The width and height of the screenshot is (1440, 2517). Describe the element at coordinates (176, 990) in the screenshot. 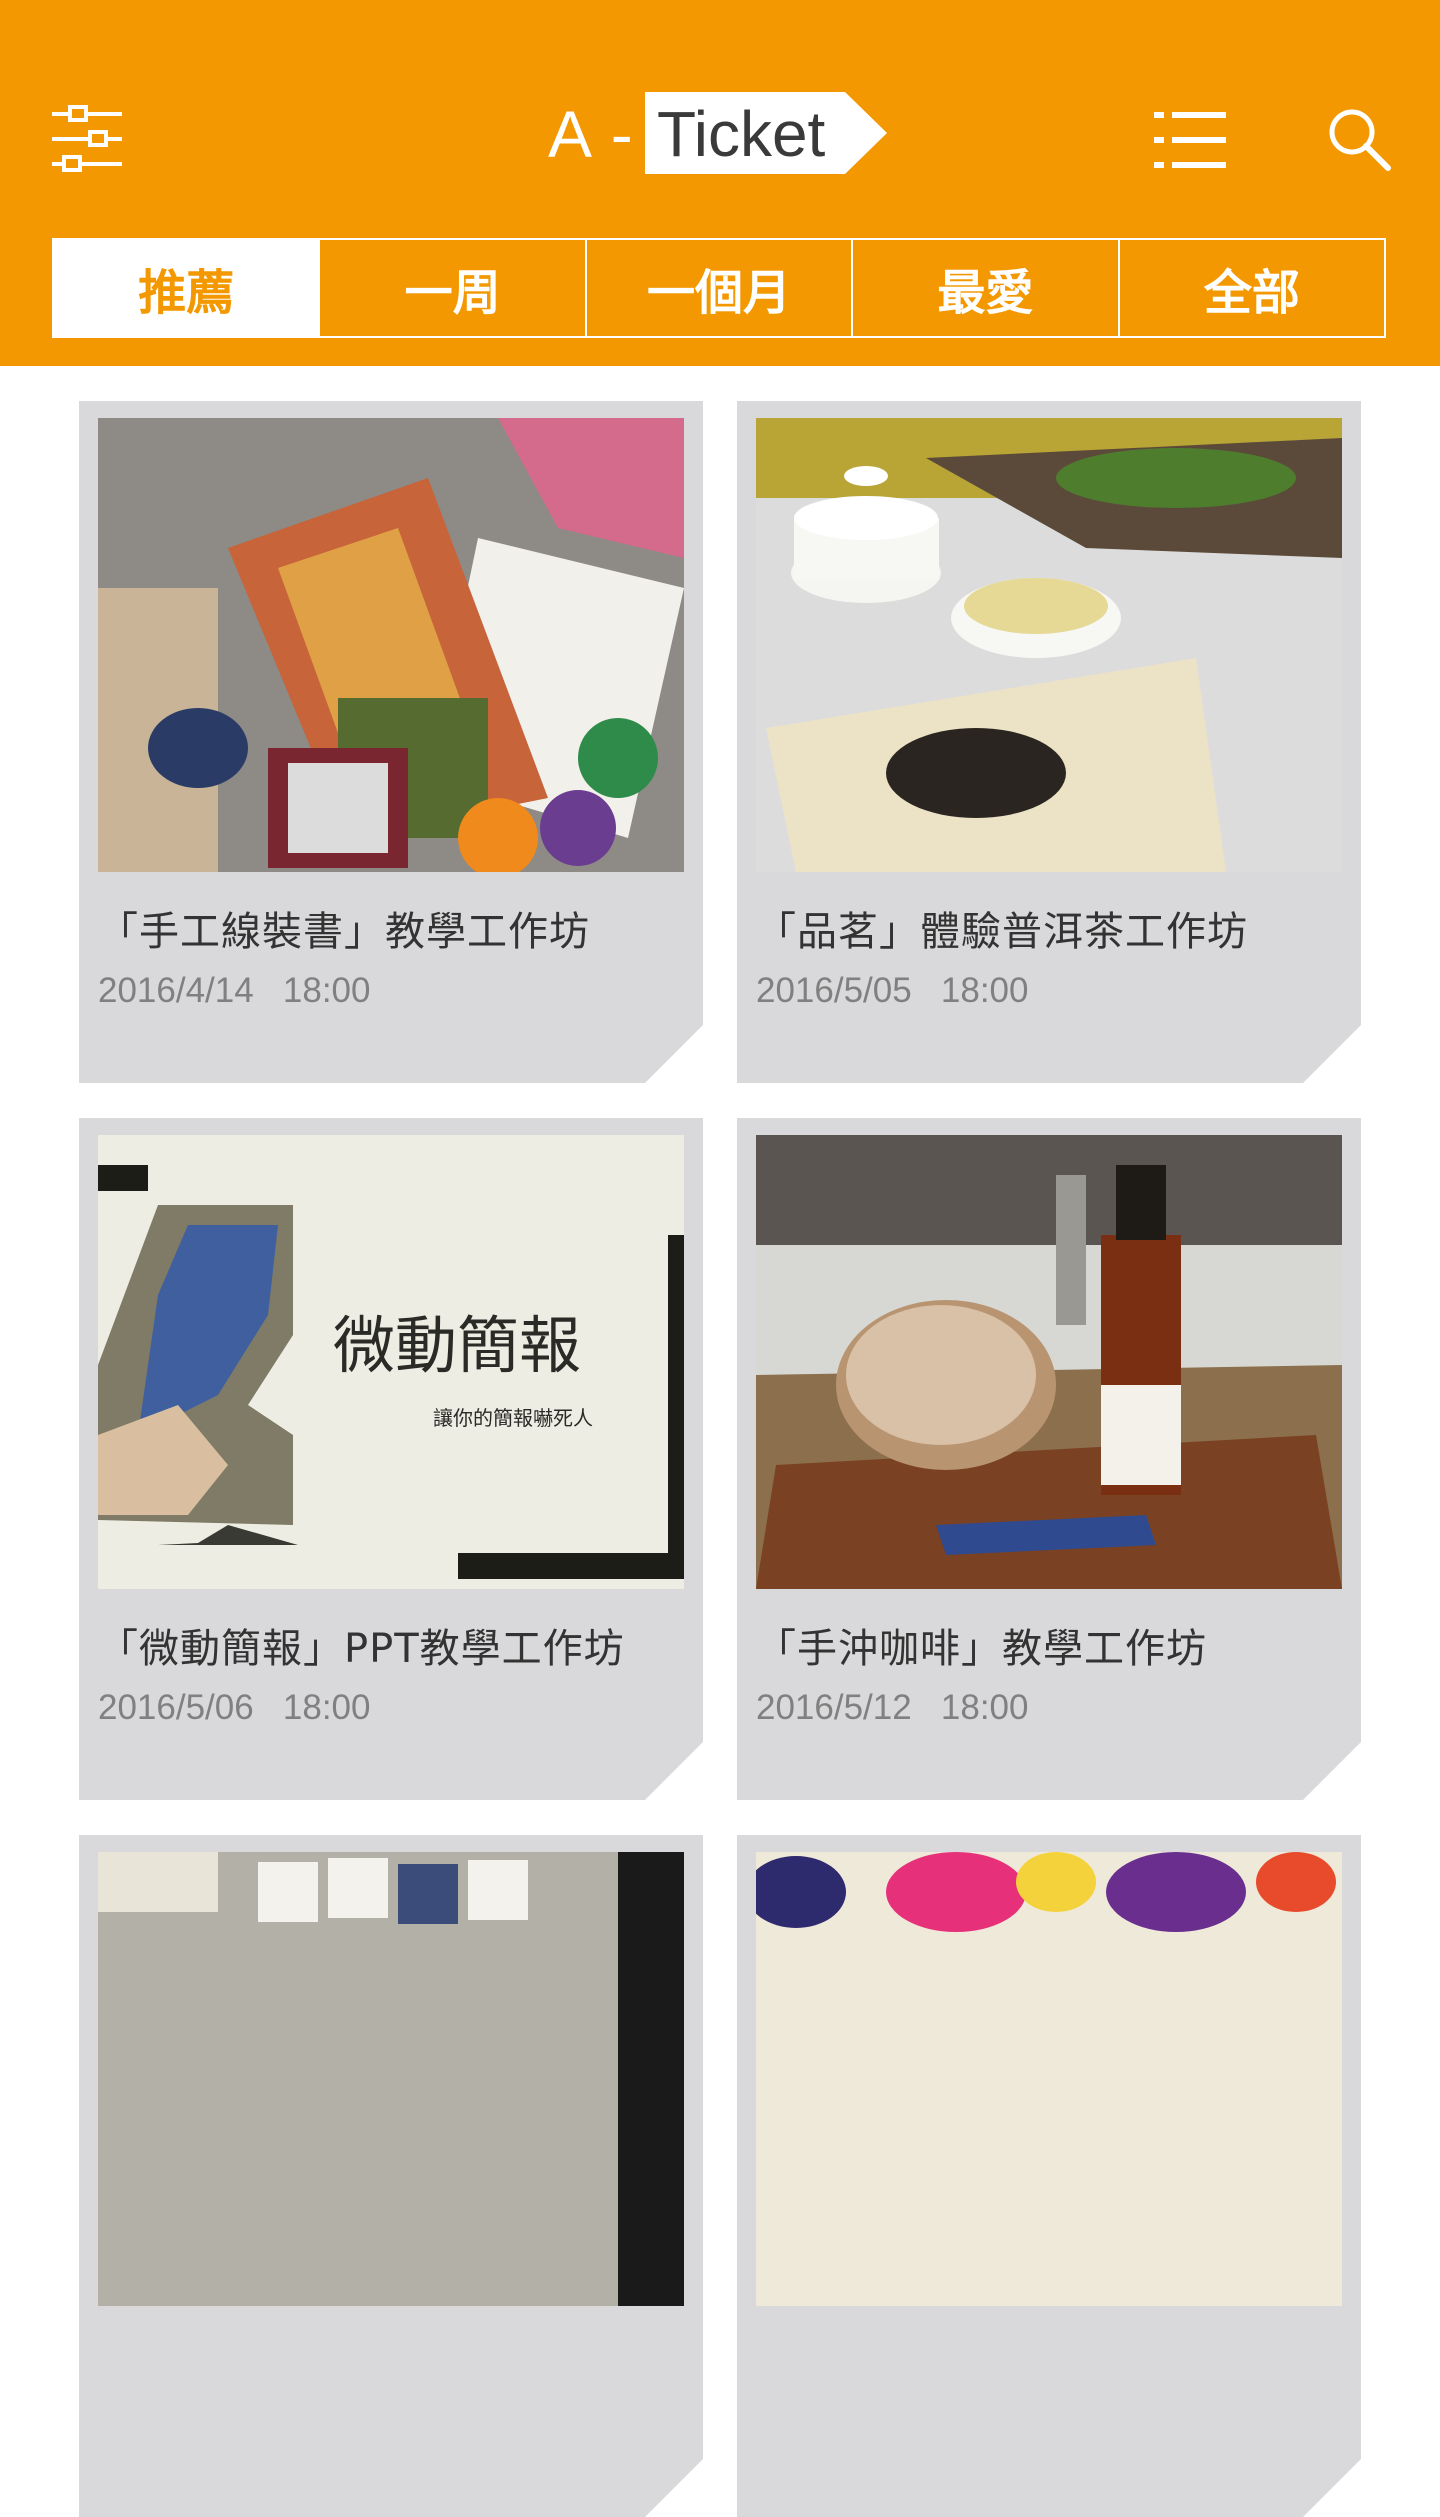

I see `event-date: 2016/4/14` at that location.